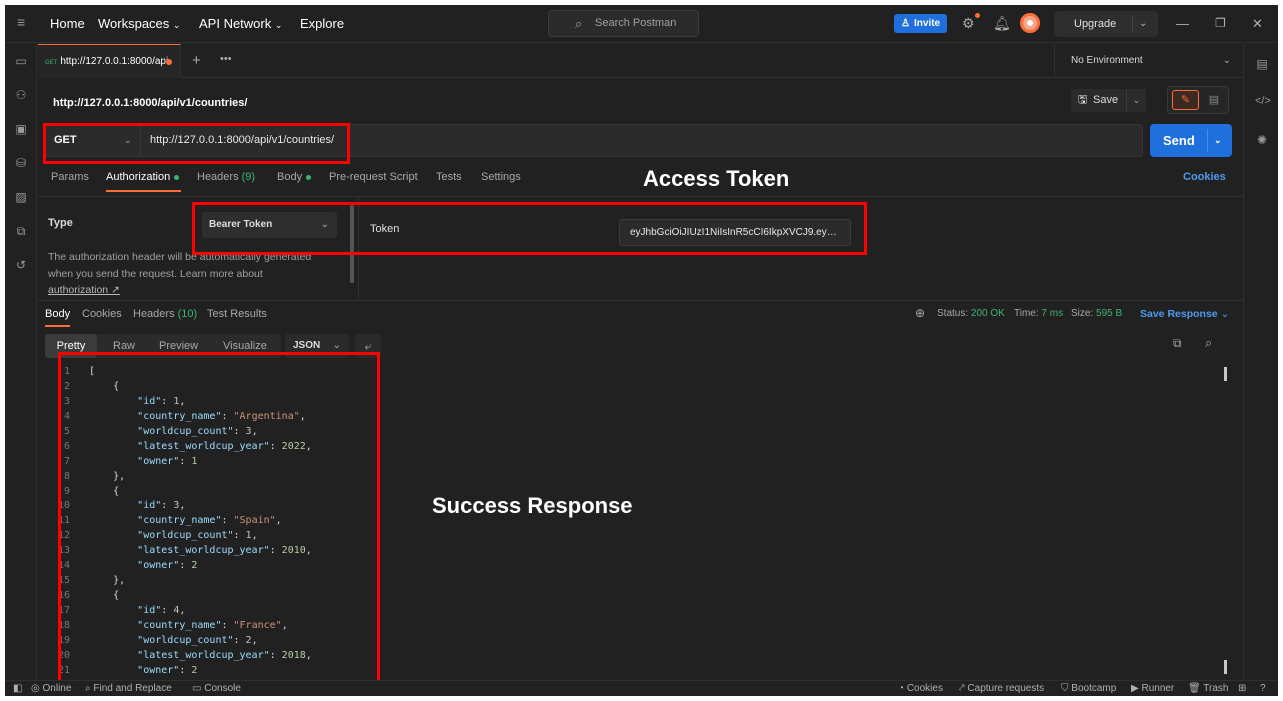 This screenshot has height=701, width=1283. Describe the element at coordinates (1204, 177) in the screenshot. I see `cookies-link: Cookies` at that location.